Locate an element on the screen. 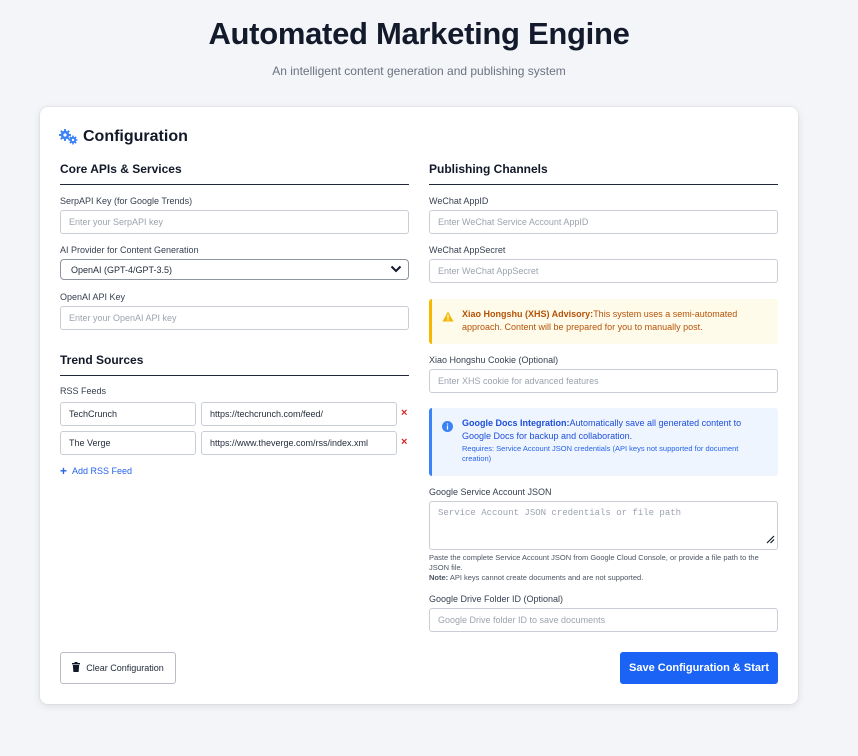  rss-feed-name-input: TechCrunch is located at coordinates (128, 414).